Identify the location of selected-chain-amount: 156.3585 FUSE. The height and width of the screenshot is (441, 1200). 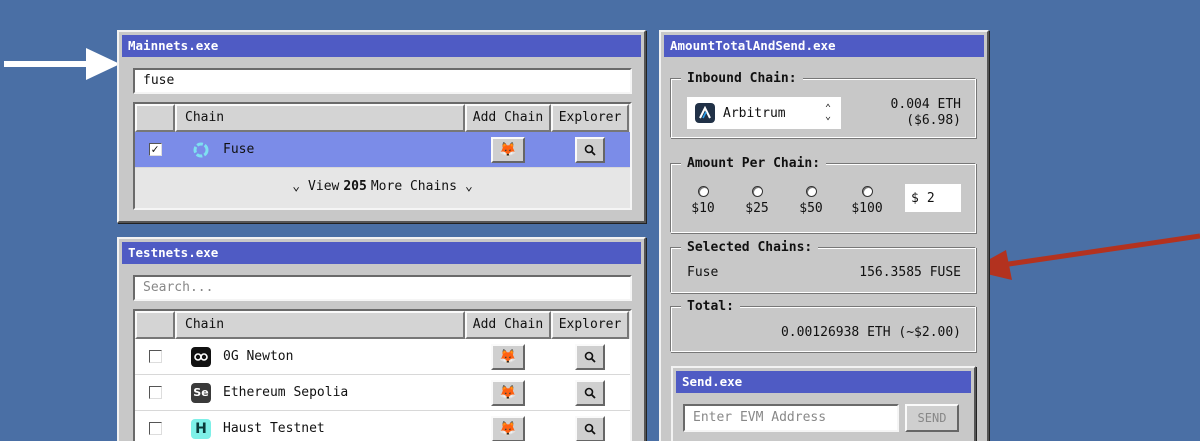
(910, 272).